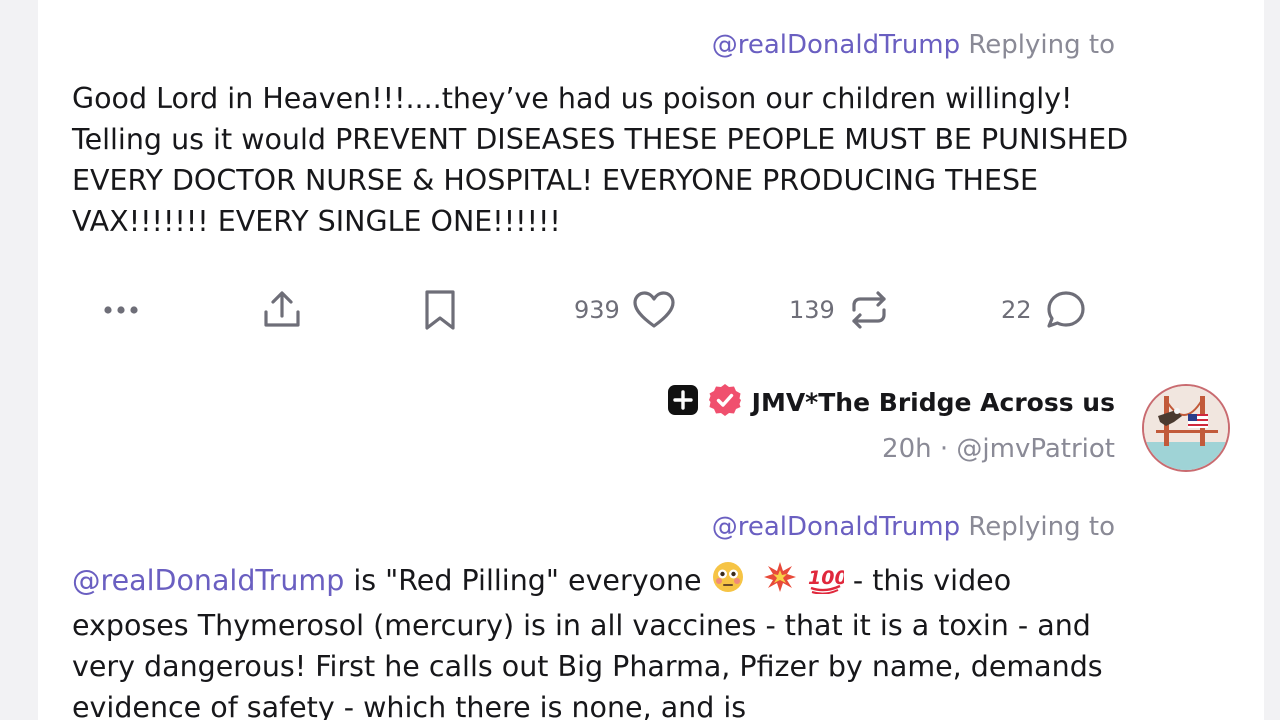 This screenshot has width=1280, height=720. I want to click on replying-to-line-2: @realDonaldTrump Replying to, so click(913, 527).